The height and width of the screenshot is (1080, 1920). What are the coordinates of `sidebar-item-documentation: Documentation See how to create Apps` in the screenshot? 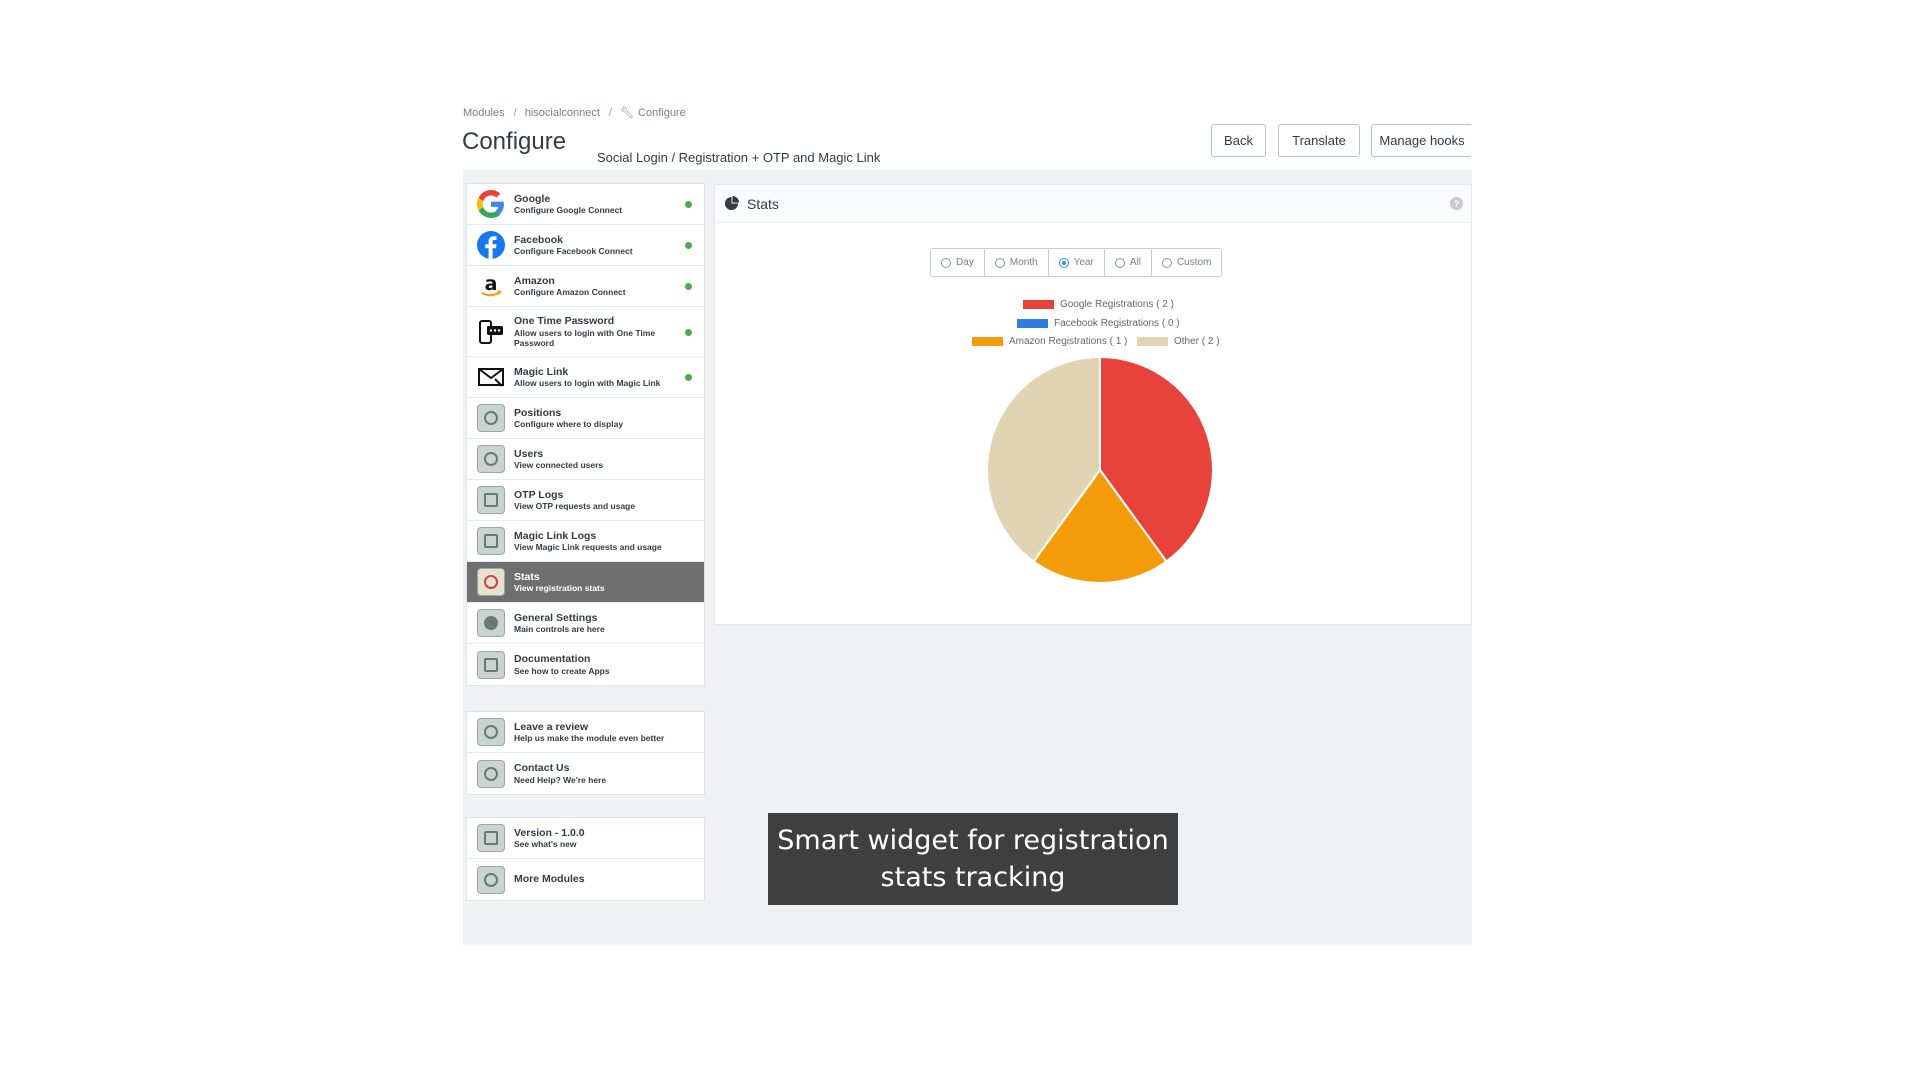 It's located at (585, 664).